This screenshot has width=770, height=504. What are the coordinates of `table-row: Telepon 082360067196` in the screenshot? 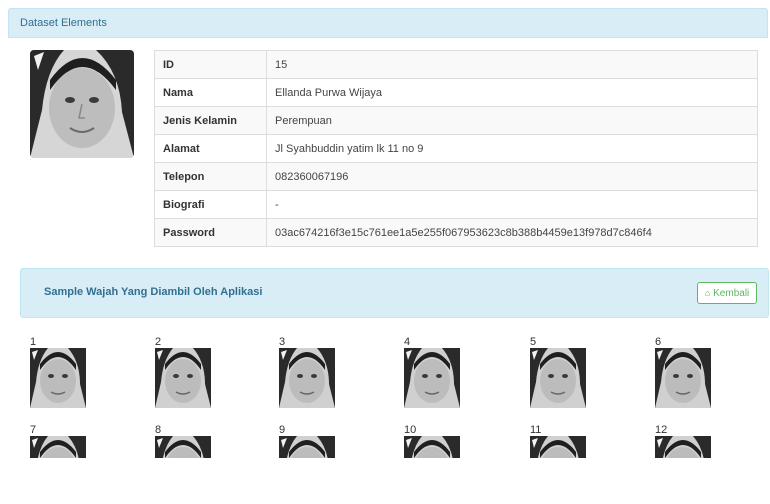 It's located at (456, 176).